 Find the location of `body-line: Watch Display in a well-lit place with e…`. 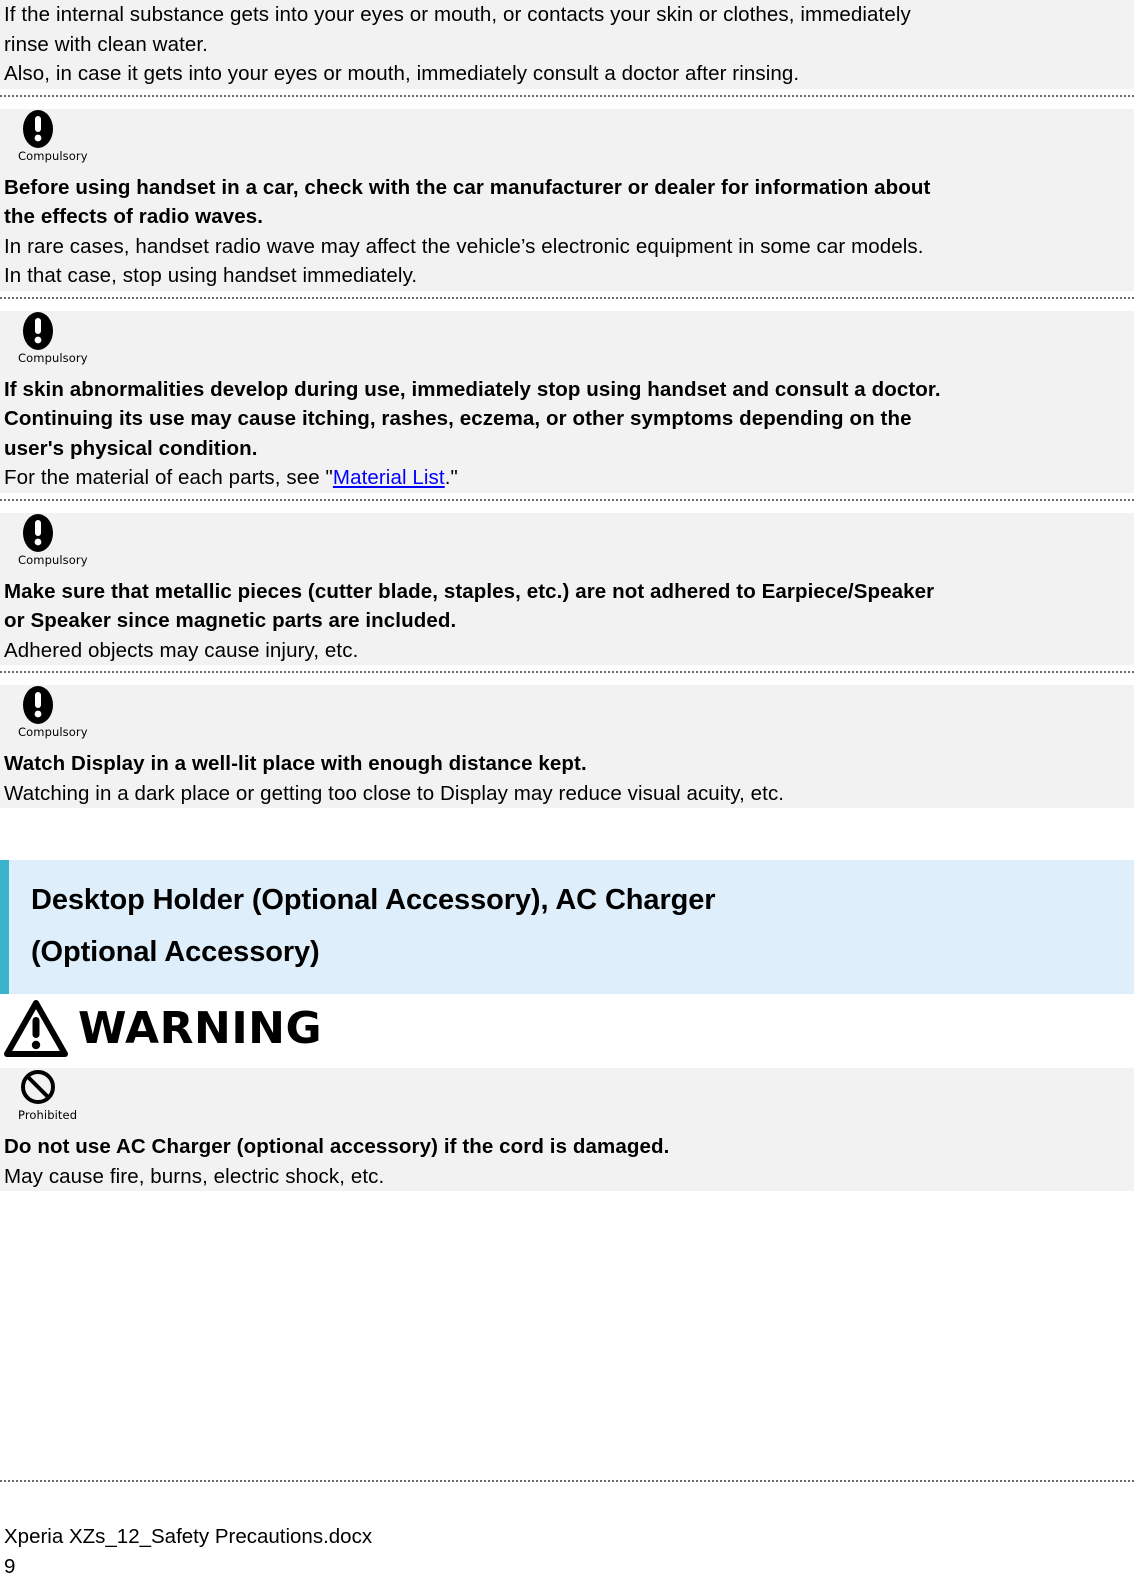

body-line: Watch Display in a well-lit place with e… is located at coordinates (295, 763).